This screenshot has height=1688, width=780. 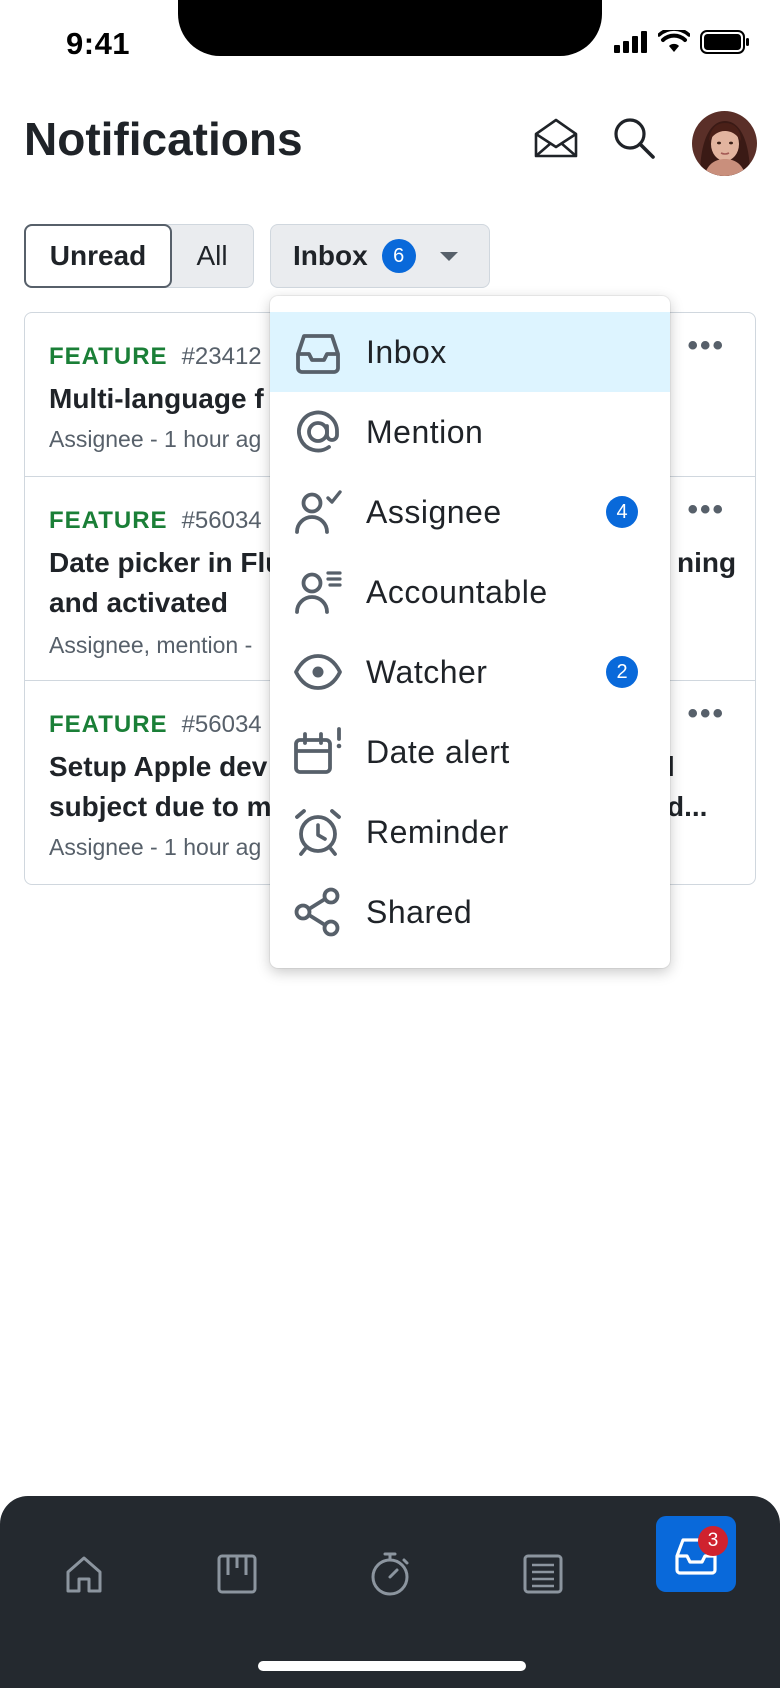 I want to click on status-icons, so click(x=682, y=42).